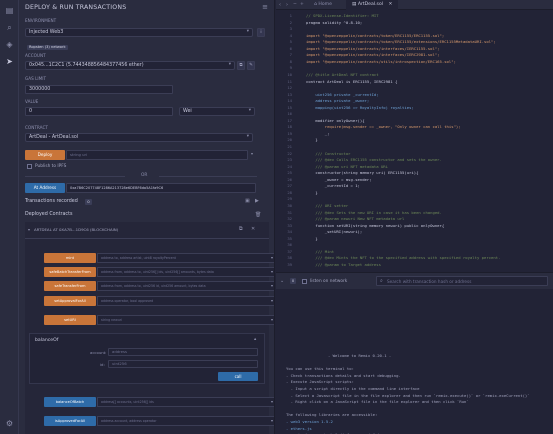 Image resolution: width=553 pixels, height=434 pixels. Describe the element at coordinates (98, 352) in the screenshot. I see `account-param-label: account:` at that location.